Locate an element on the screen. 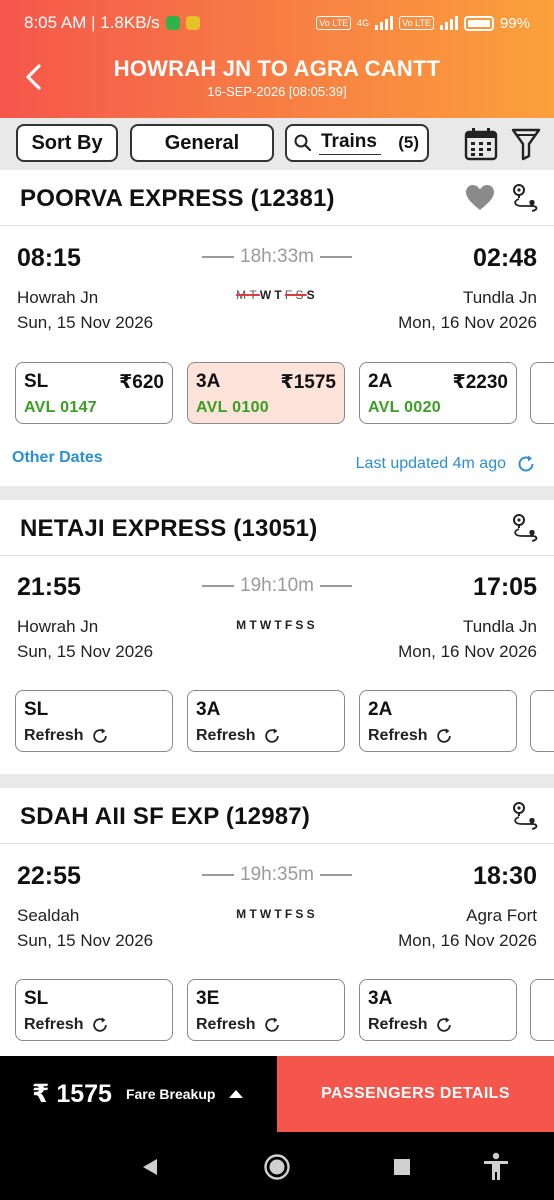 Image resolution: width=554 pixels, height=1200 pixels. favorite-button is located at coordinates (480, 198).